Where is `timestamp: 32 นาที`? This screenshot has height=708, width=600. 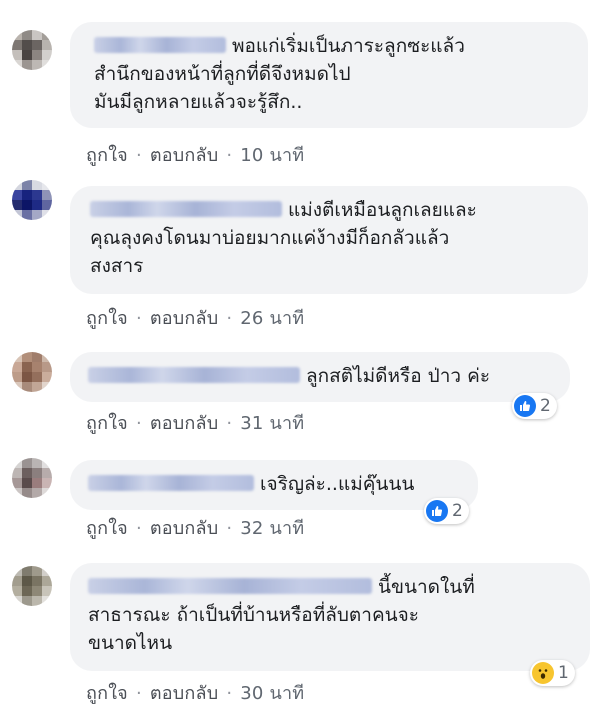 timestamp: 32 นาที is located at coordinates (272, 528).